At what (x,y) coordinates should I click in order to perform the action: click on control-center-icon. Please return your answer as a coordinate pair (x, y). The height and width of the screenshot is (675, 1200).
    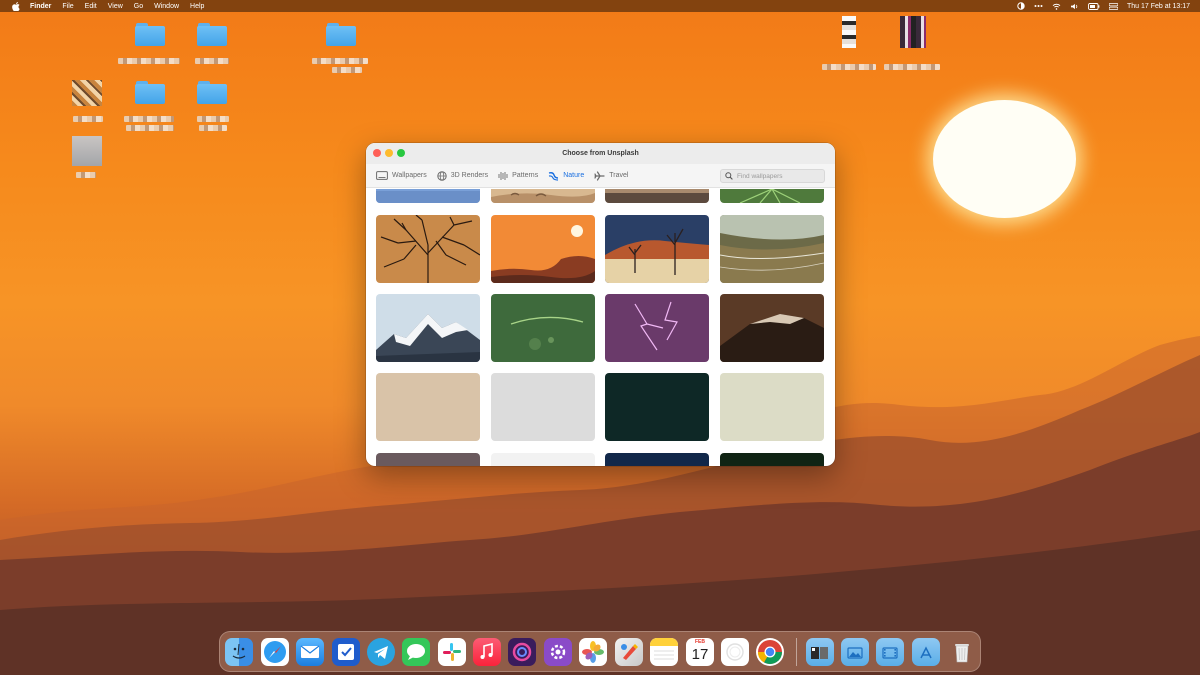
    Looking at the image, I should click on (1113, 6).